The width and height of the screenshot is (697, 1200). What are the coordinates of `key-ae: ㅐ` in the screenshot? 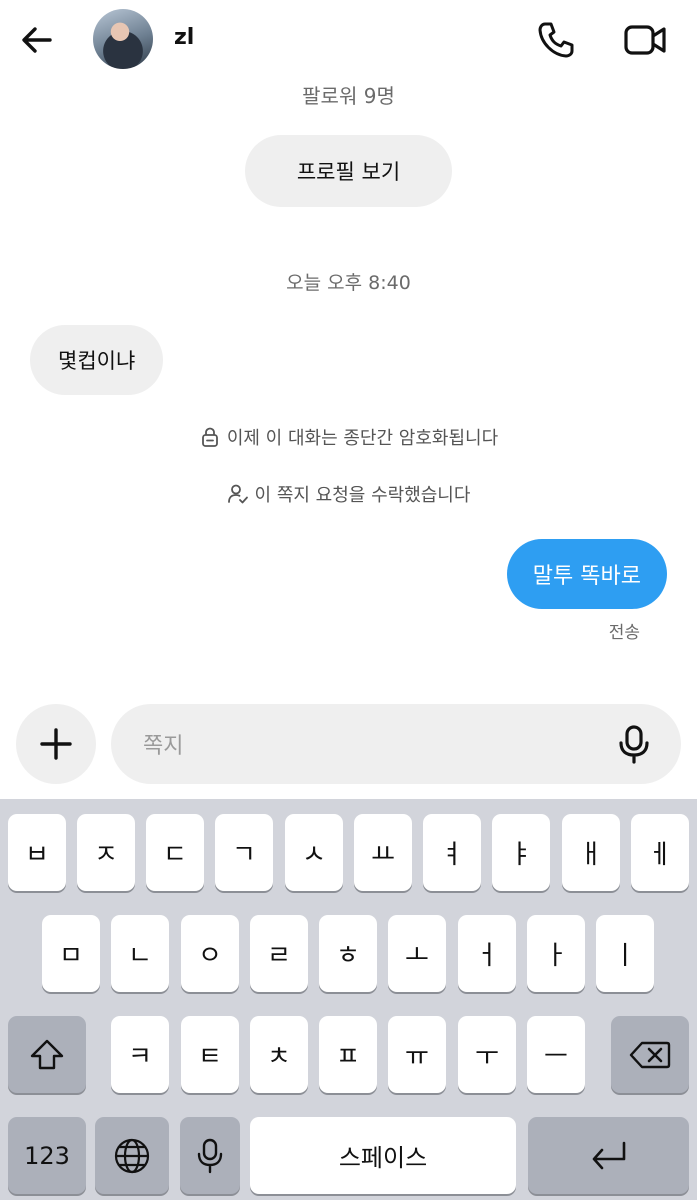 It's located at (591, 852).